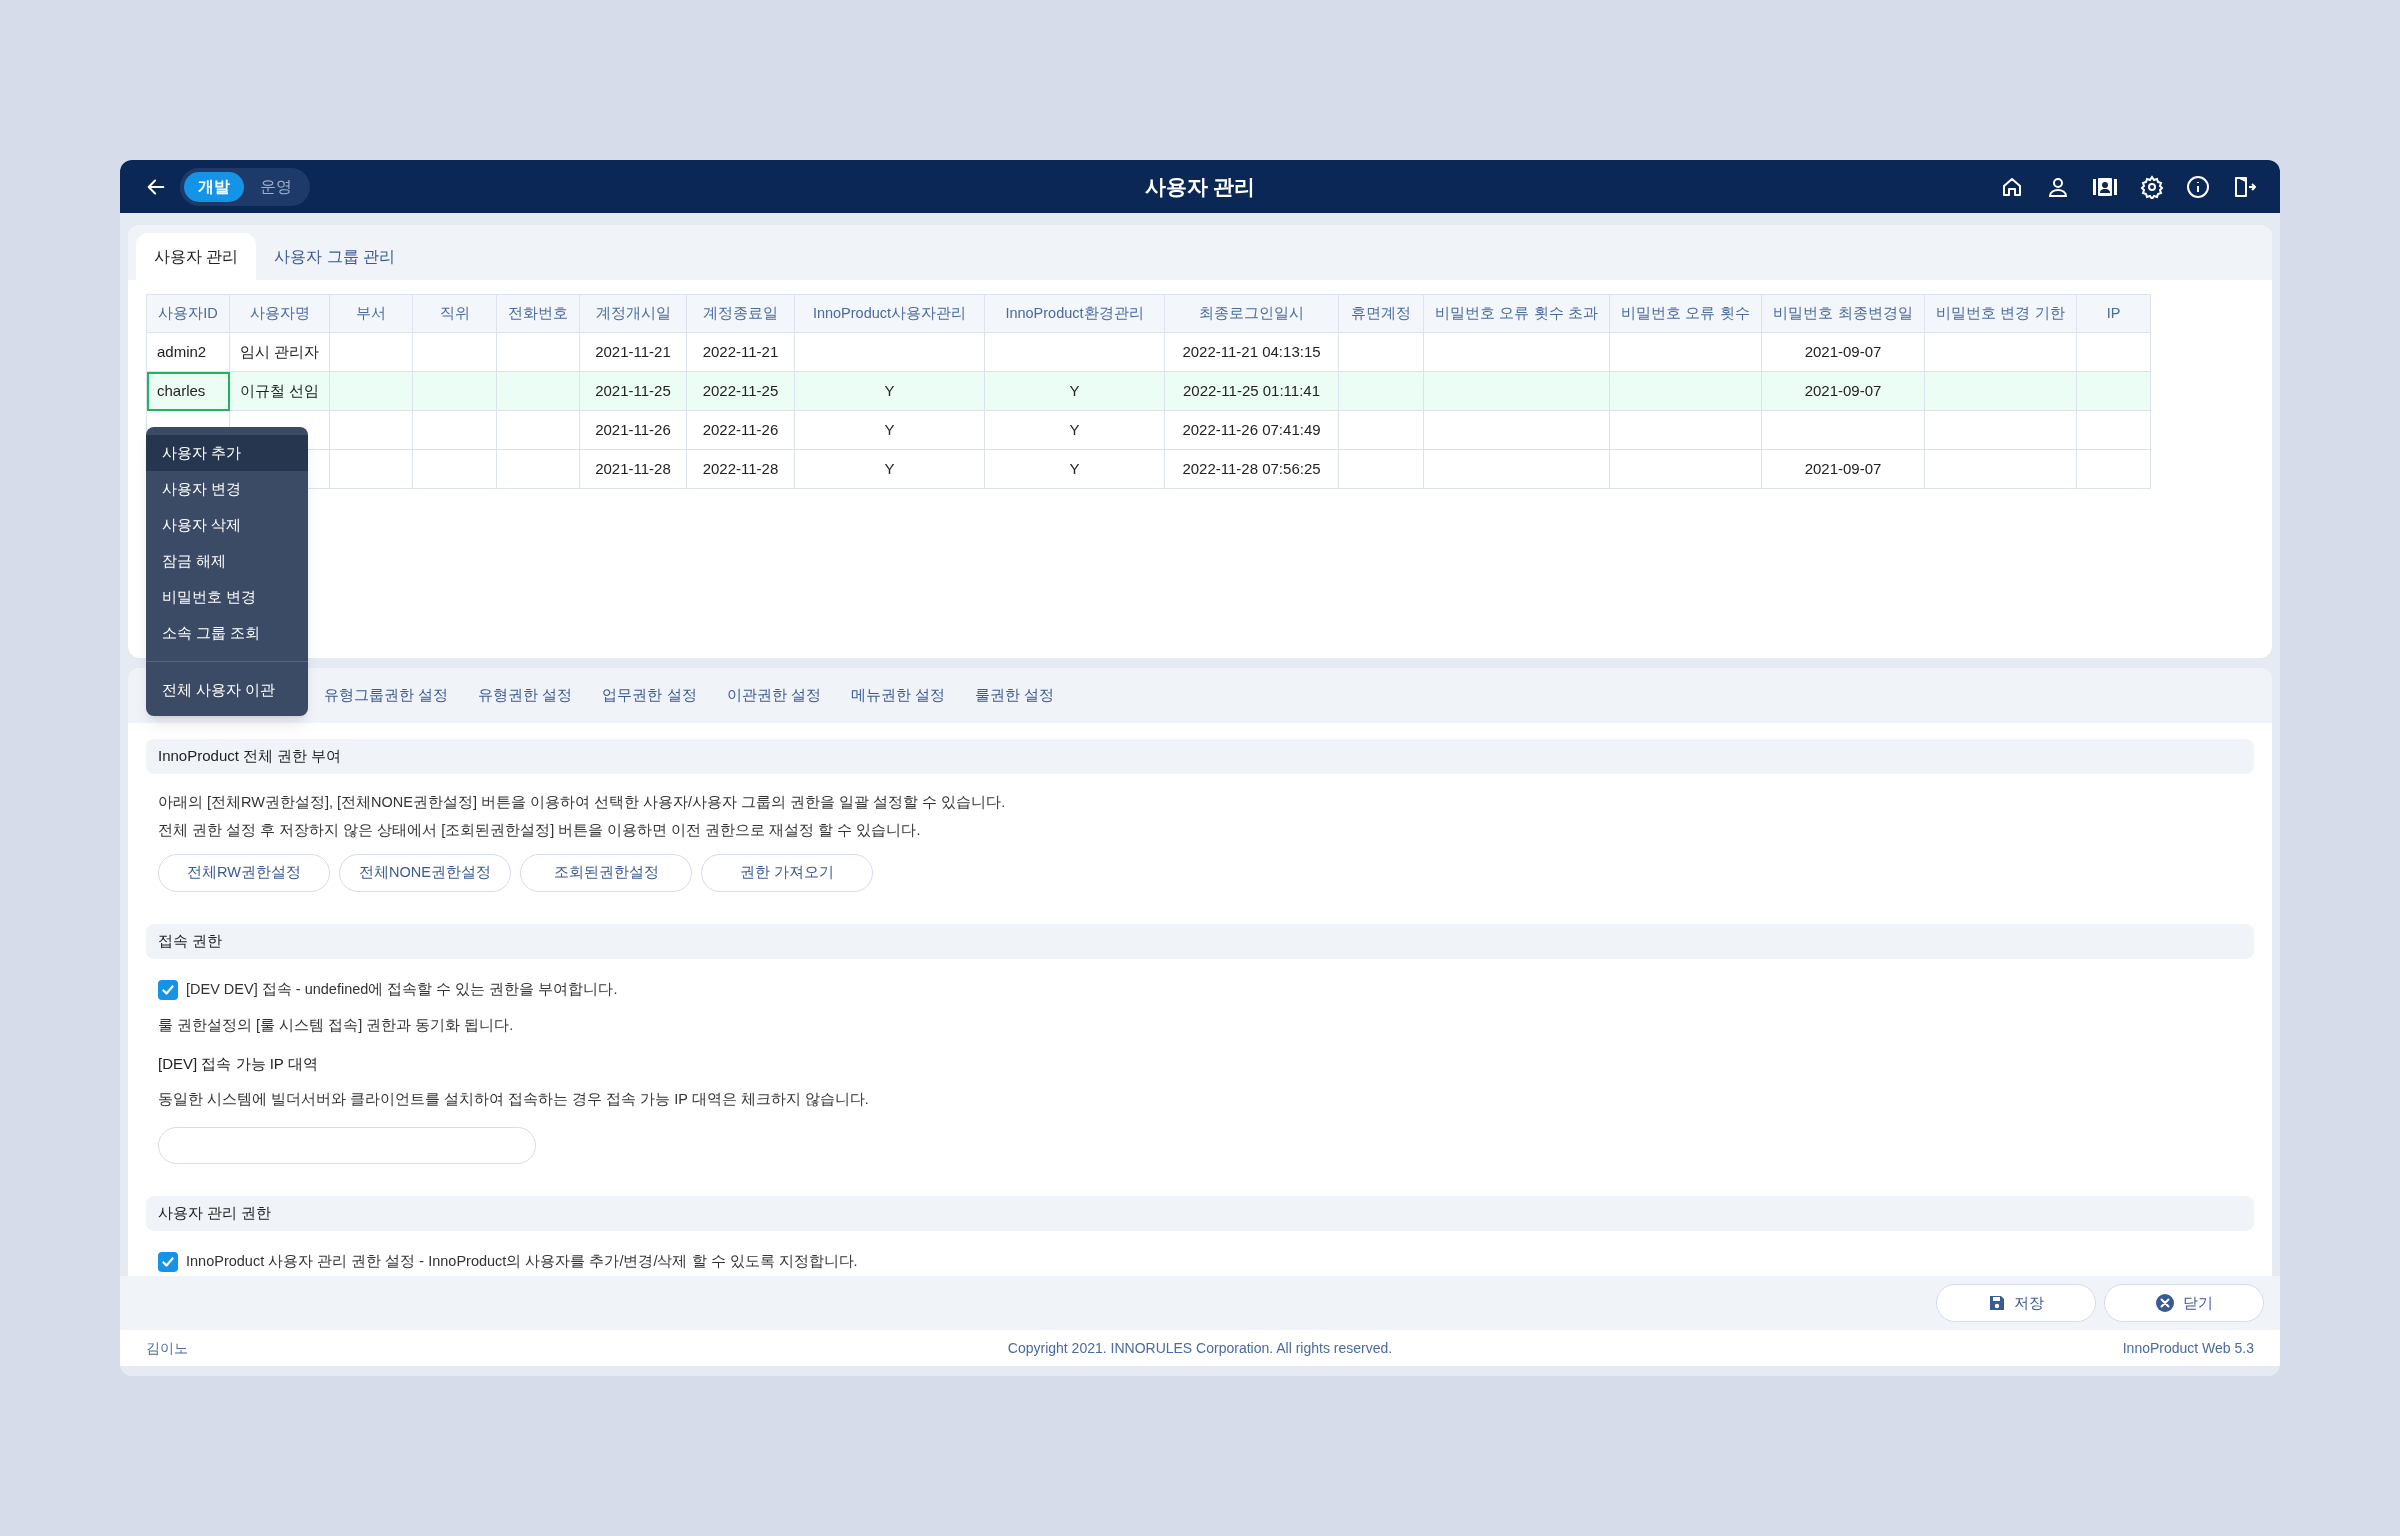  Describe the element at coordinates (335, 256) in the screenshot. I see `tab: 사용자 그룹 관리` at that location.